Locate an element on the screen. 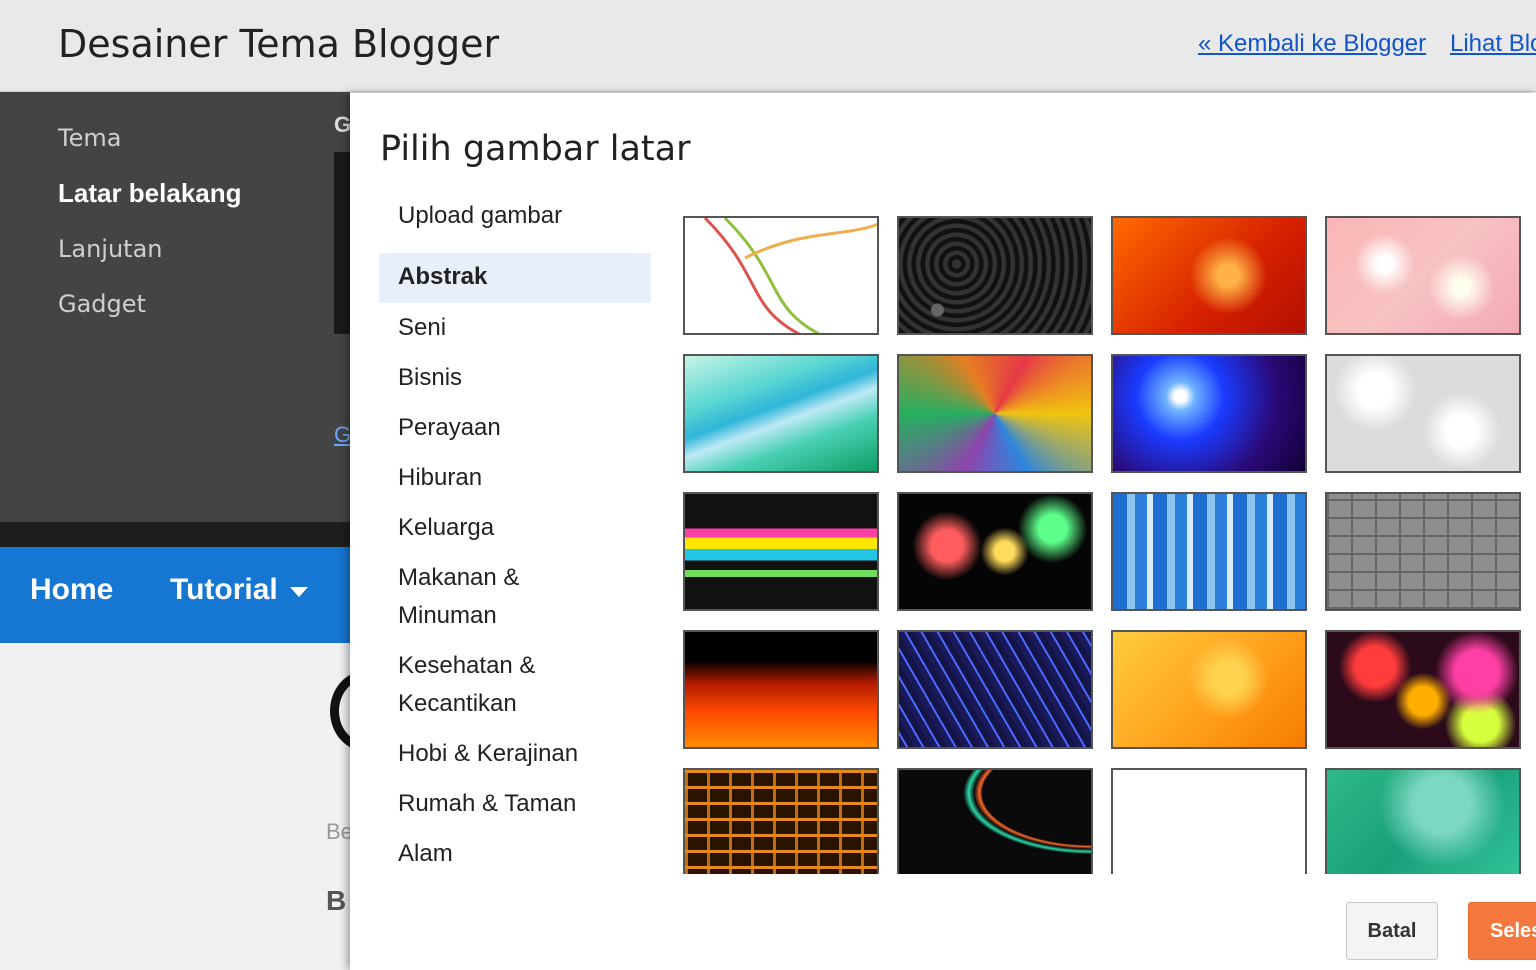 The width and height of the screenshot is (1536, 970). nav-home: Home is located at coordinates (71, 590).